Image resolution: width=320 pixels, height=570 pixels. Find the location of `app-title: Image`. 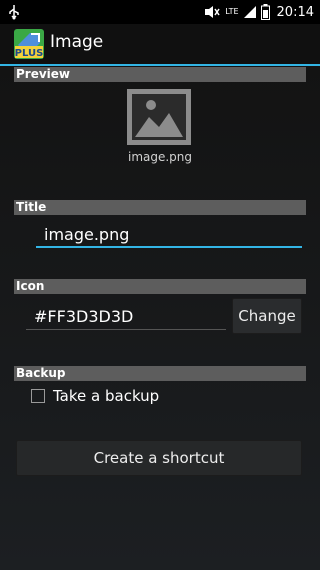

app-title: Image is located at coordinates (77, 42).